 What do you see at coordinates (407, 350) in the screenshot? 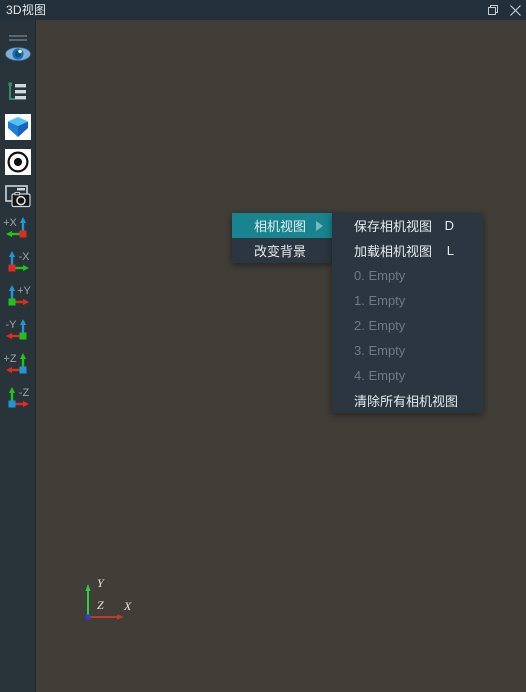
I see `submenu-item-slot-3: 3. Empty` at bounding box center [407, 350].